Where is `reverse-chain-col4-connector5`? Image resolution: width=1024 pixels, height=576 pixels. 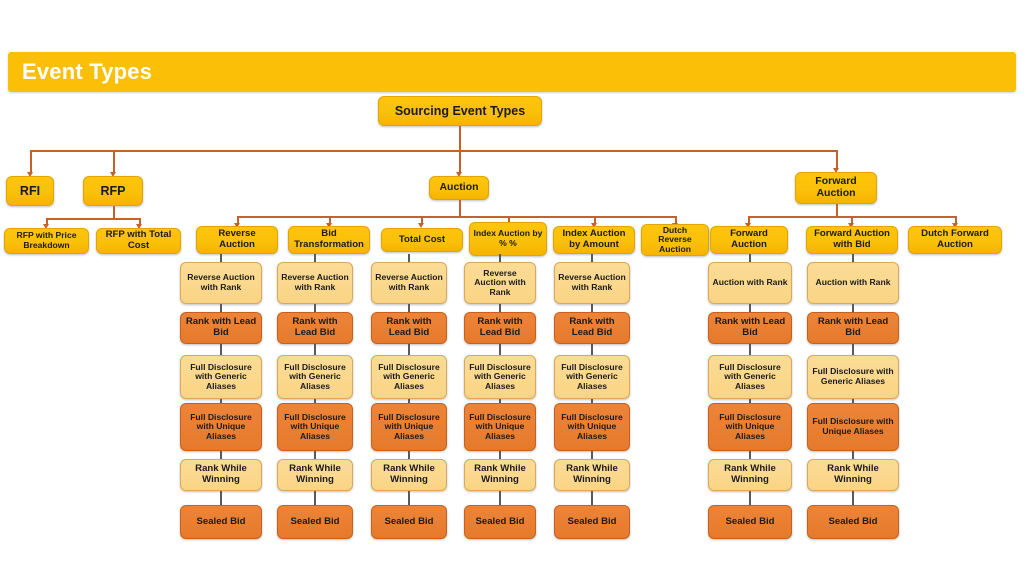 reverse-chain-col4-connector5 is located at coordinates (500, 498).